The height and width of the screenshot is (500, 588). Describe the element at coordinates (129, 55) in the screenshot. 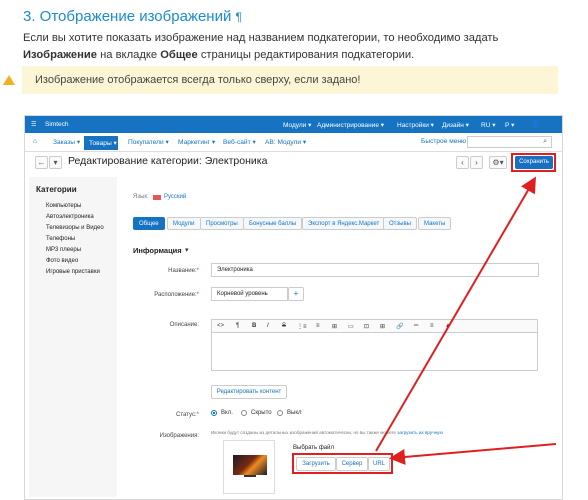

I see `para-text-2: на вкладке` at that location.